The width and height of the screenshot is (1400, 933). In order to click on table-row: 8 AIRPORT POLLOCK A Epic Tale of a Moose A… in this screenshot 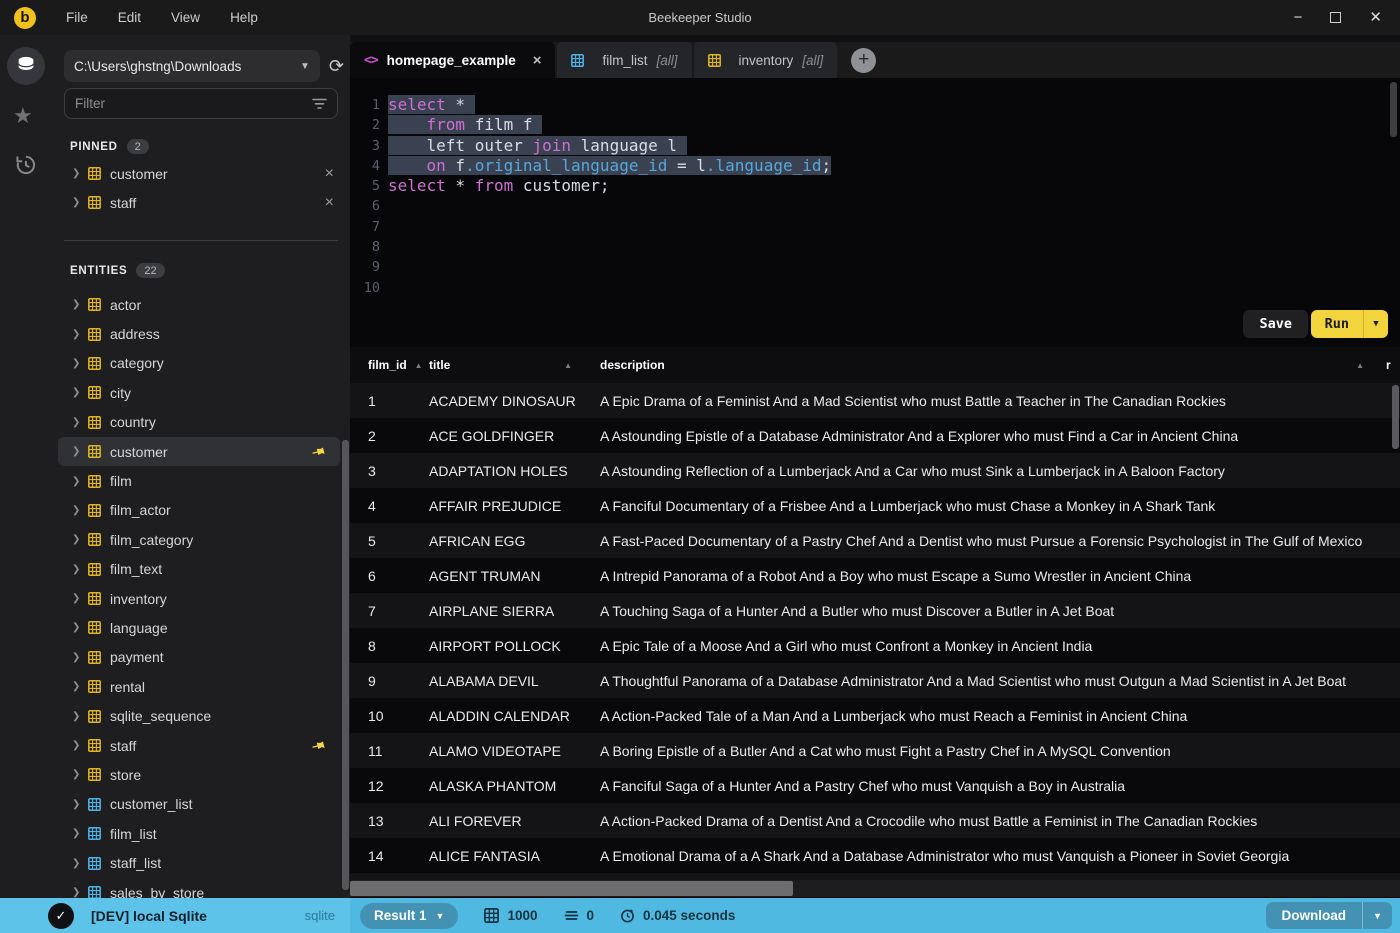, I will do `click(875, 645)`.